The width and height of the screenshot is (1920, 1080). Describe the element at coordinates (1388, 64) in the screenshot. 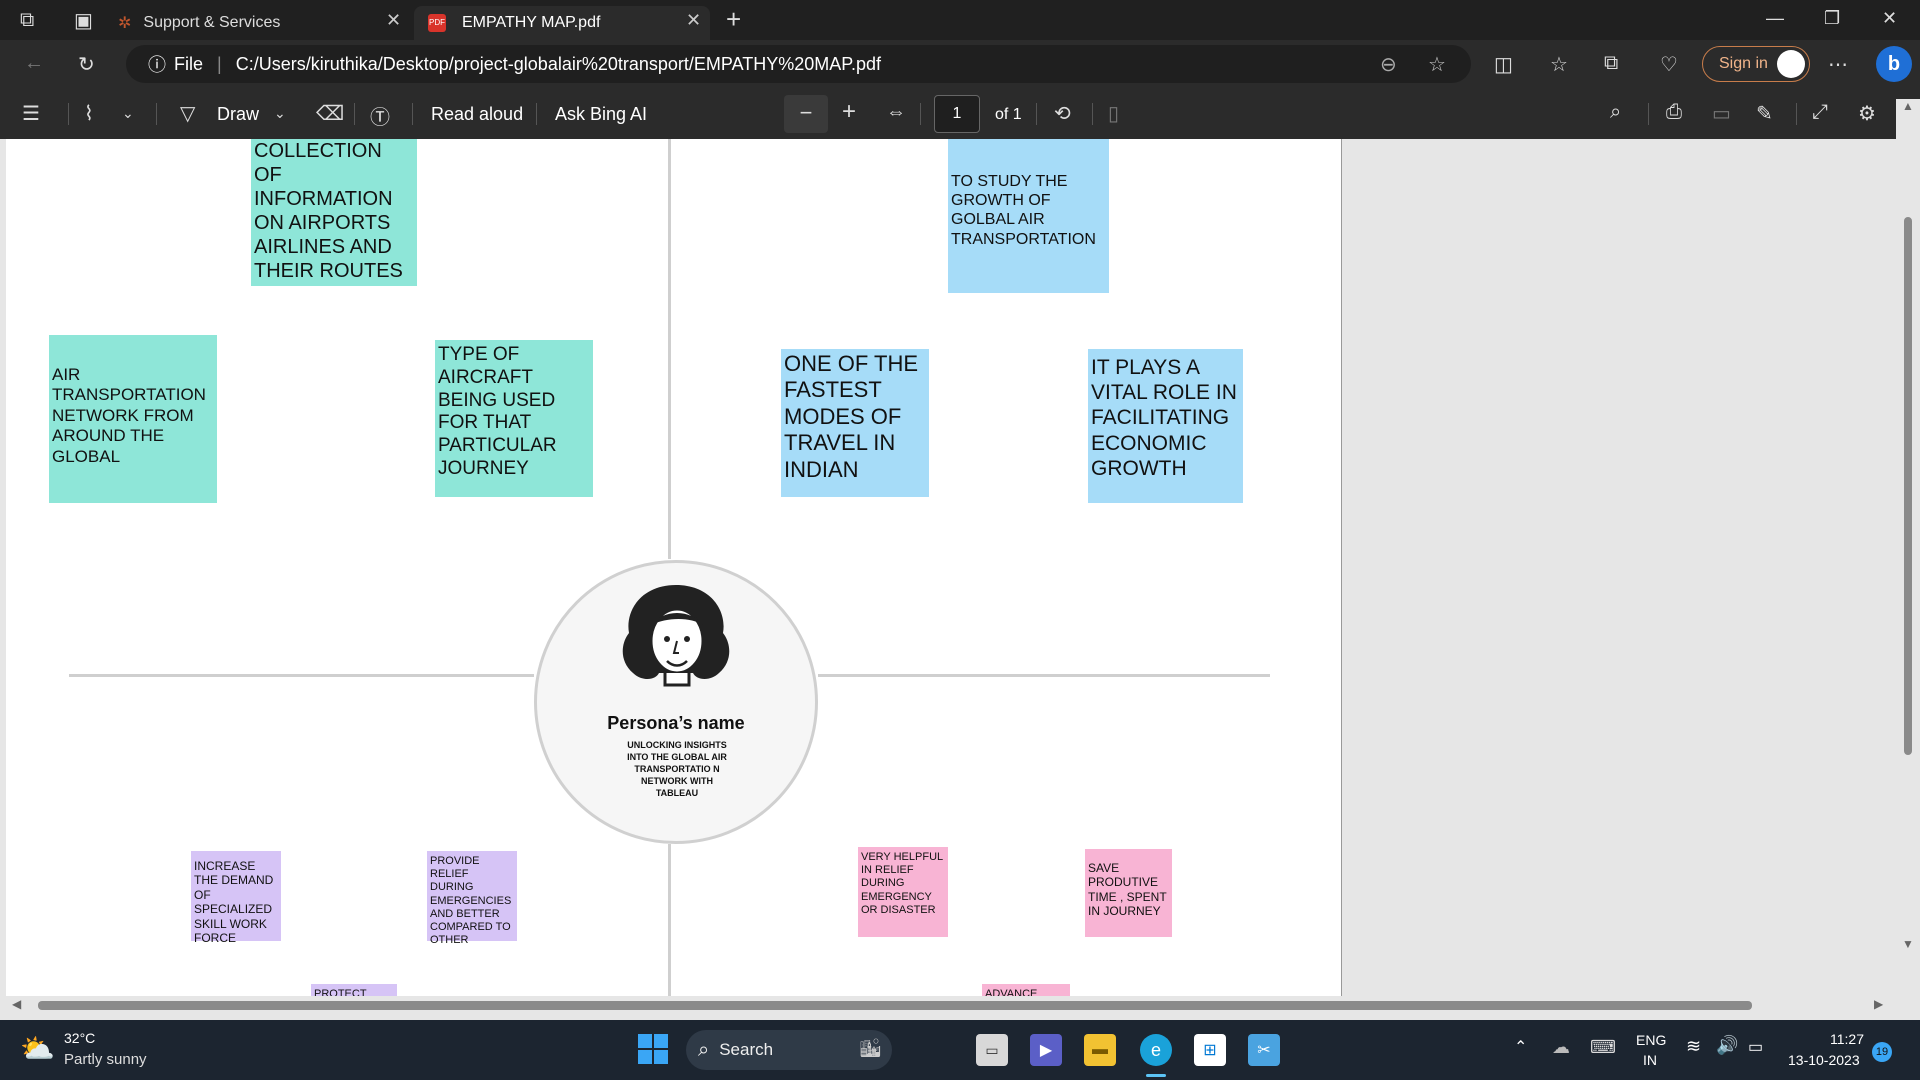

I see `zoom-icon: ⊖` at that location.